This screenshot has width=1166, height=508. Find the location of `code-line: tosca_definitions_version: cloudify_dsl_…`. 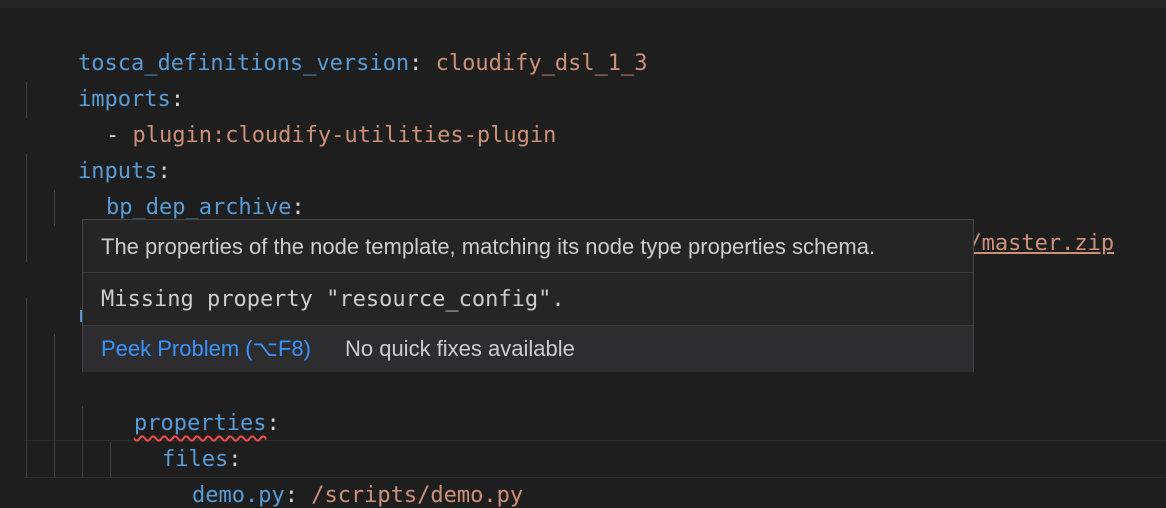

code-line: tosca_definitions_version: cloudify_dsl_… is located at coordinates (583, 43).